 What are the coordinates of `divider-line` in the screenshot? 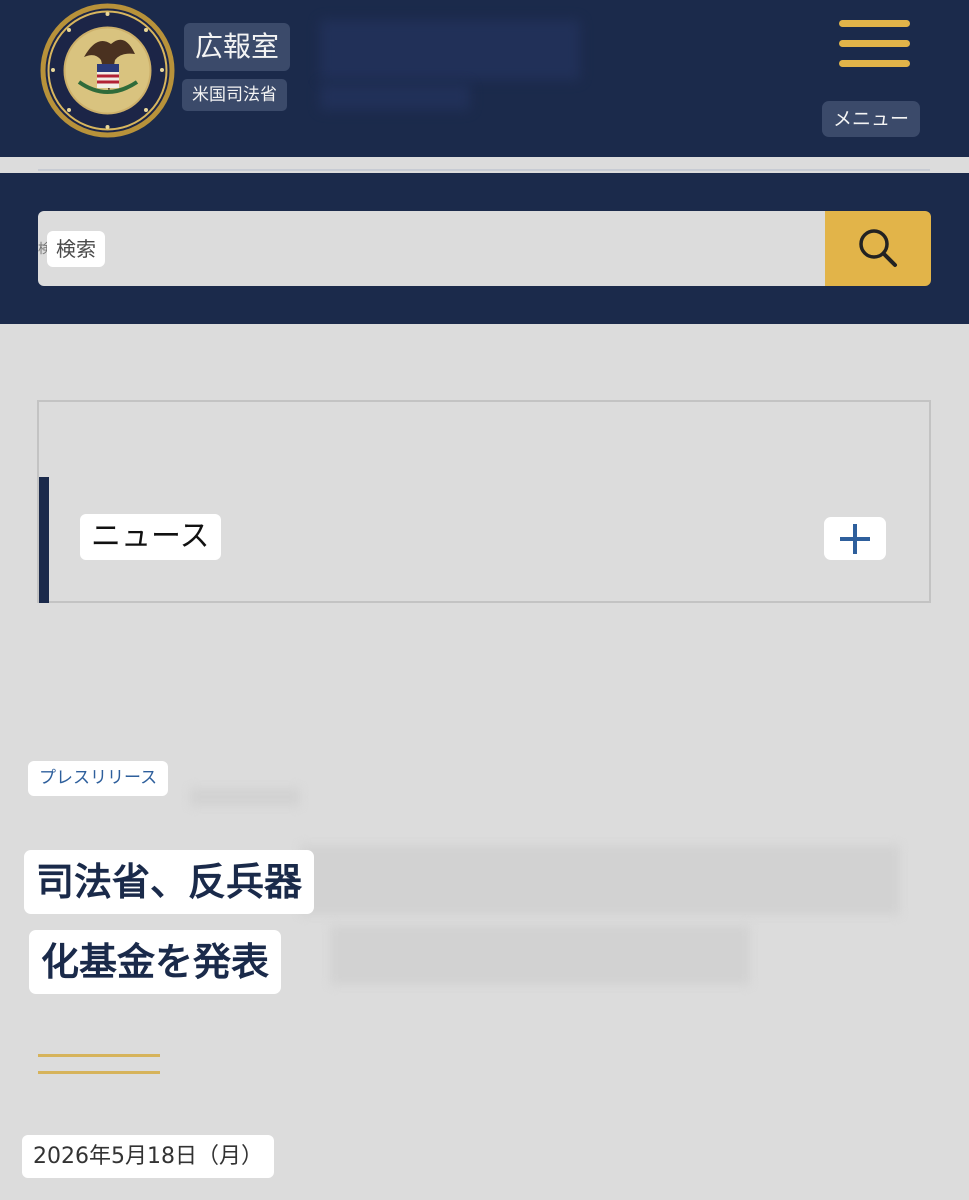 It's located at (484, 170).